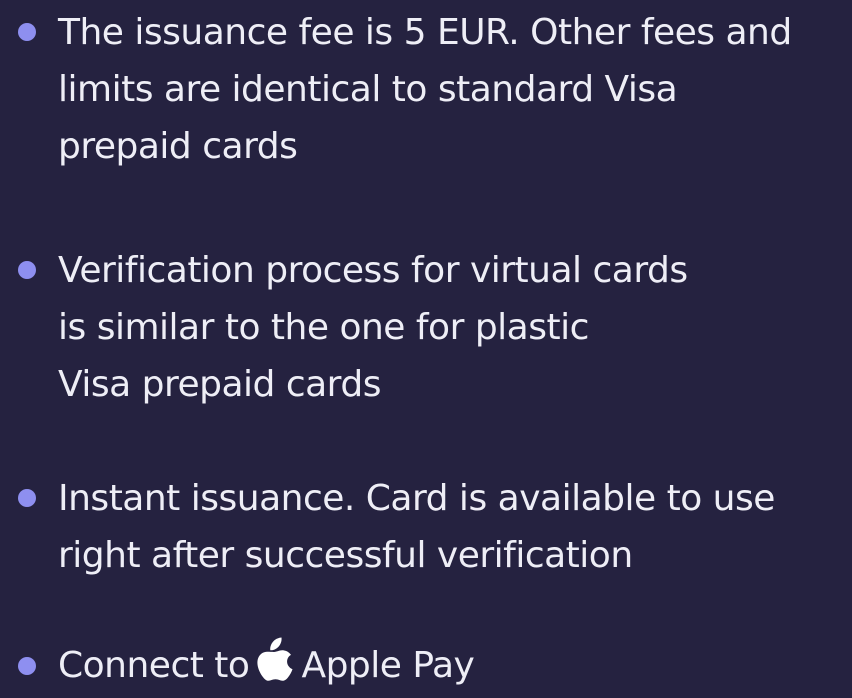 The width and height of the screenshot is (852, 698). Describe the element at coordinates (154, 665) in the screenshot. I see `apple-pay-prefix: Connect to` at that location.